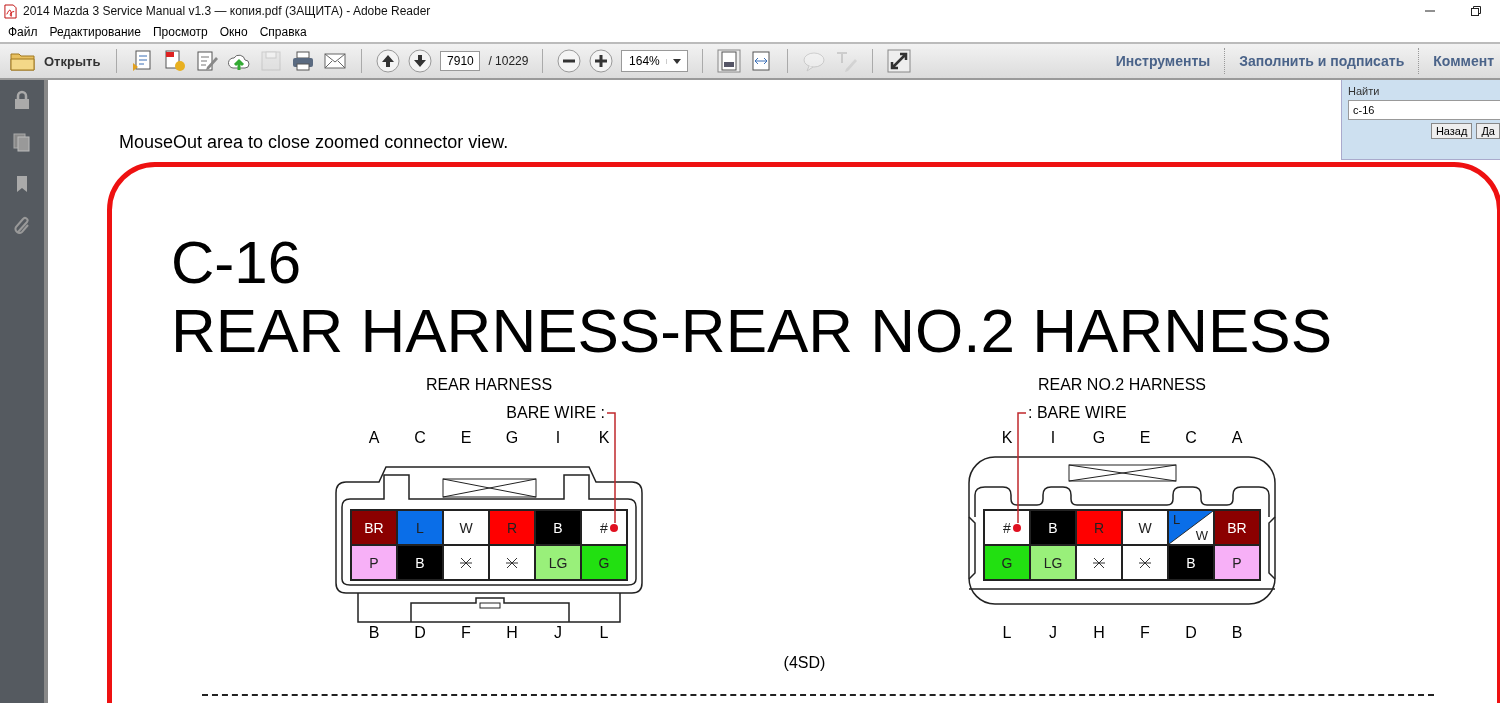 The image size is (1500, 703). What do you see at coordinates (555, 413) in the screenshot?
I see `bare-wire-label: BARE WIRE :` at bounding box center [555, 413].